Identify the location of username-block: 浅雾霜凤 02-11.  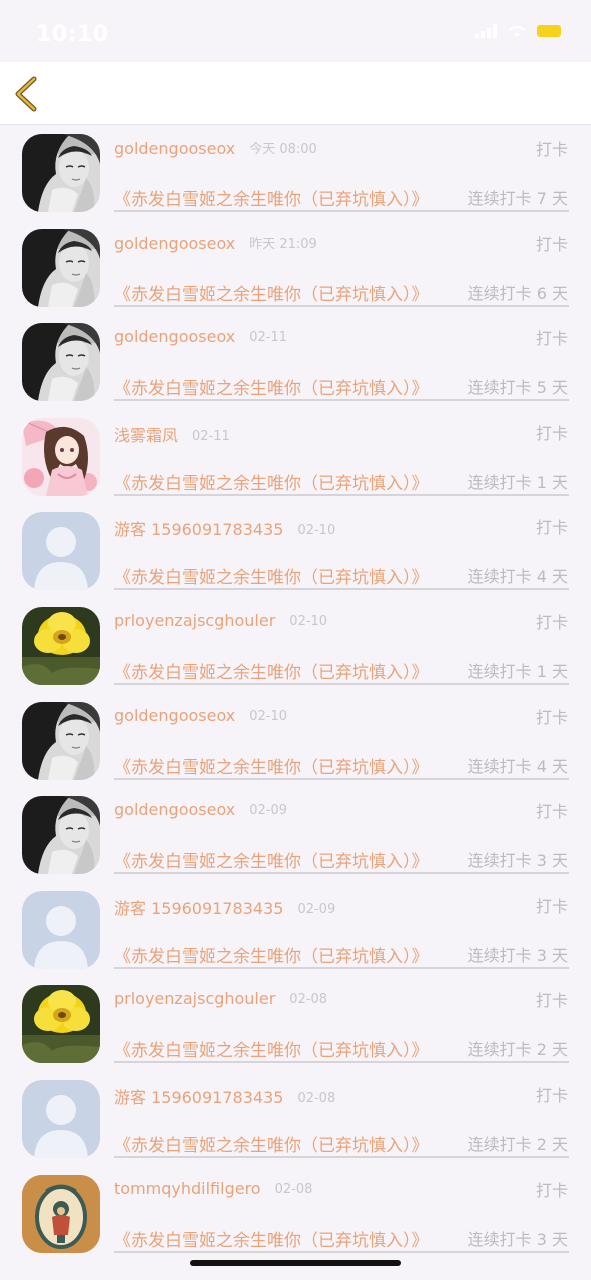
(172, 434).